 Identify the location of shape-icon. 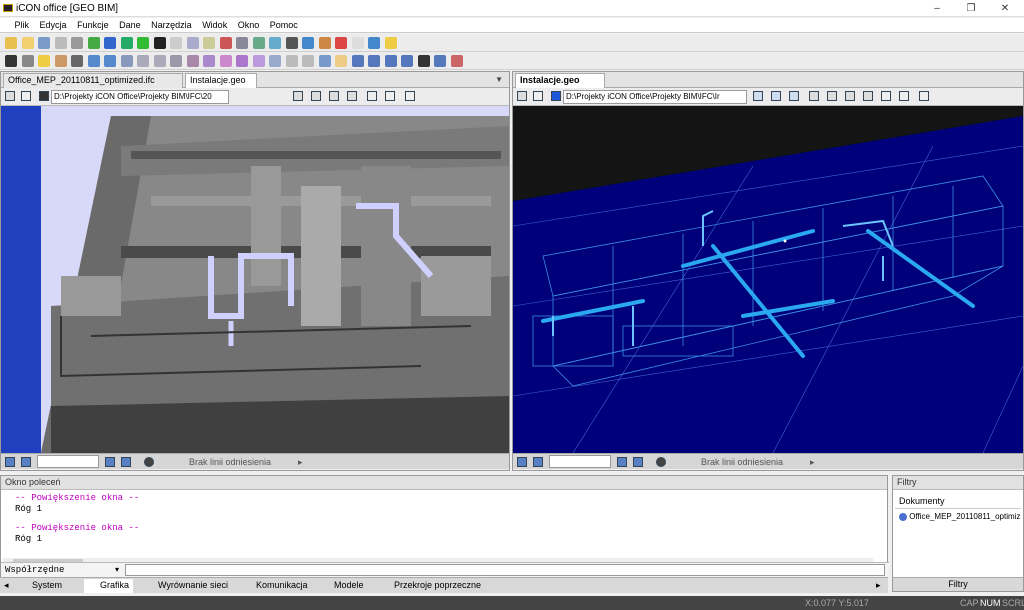
(209, 61).